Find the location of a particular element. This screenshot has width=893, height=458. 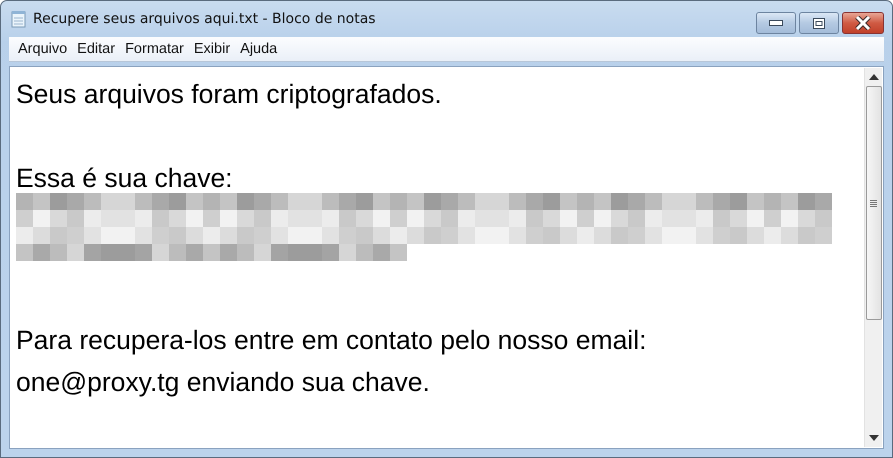

maximize-button is located at coordinates (819, 23).